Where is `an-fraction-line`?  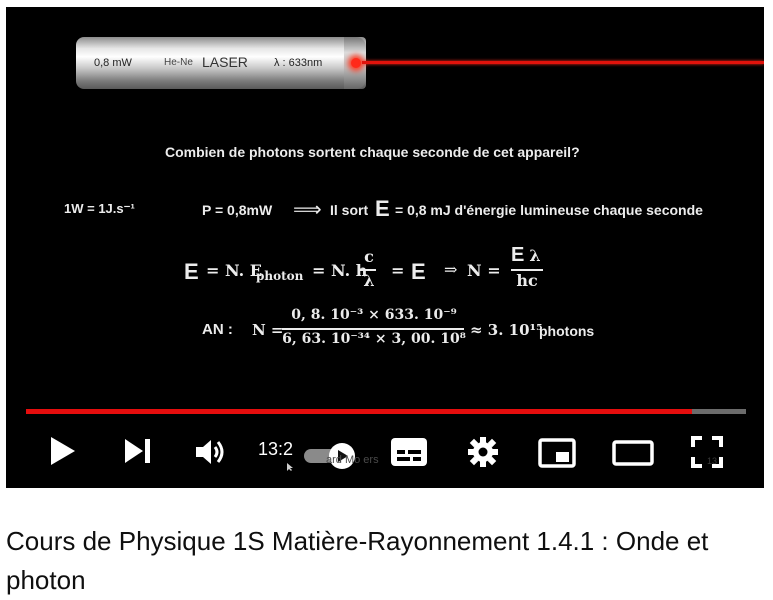
an-fraction-line is located at coordinates (373, 329).